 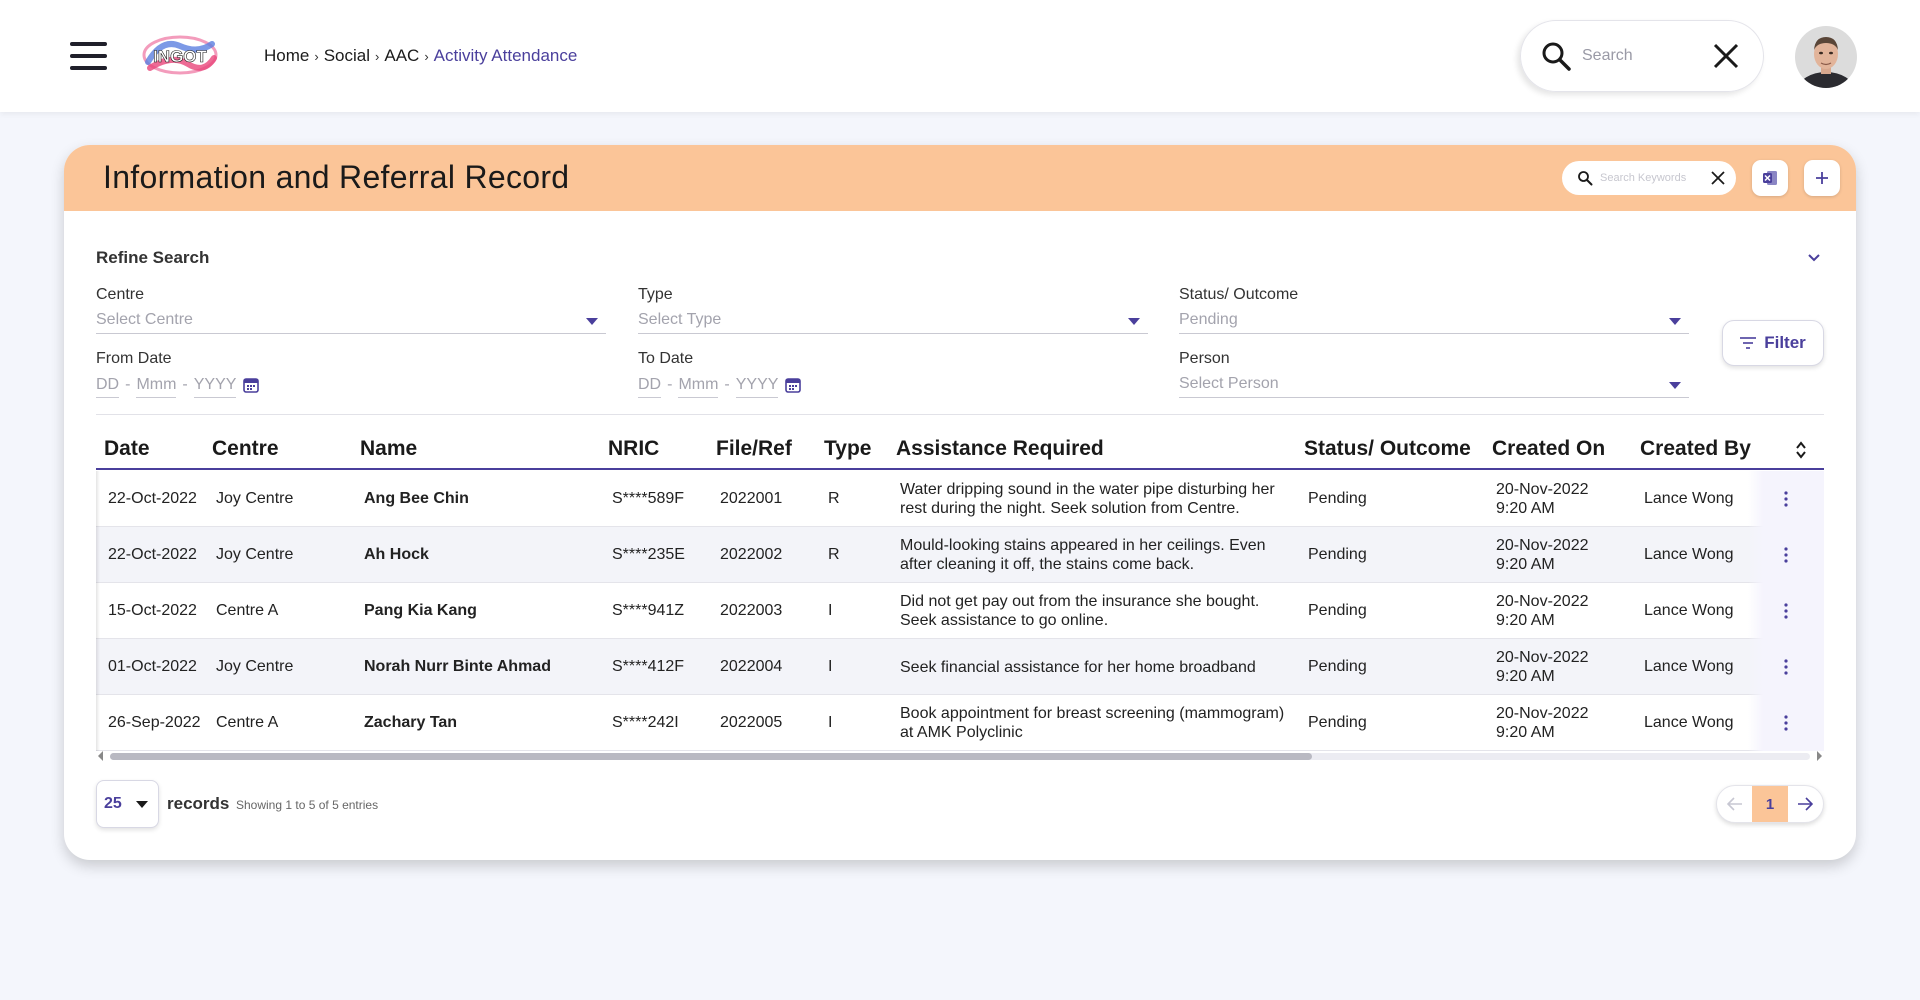 What do you see at coordinates (1548, 449) in the screenshot?
I see `column-header-created-on: Created On` at bounding box center [1548, 449].